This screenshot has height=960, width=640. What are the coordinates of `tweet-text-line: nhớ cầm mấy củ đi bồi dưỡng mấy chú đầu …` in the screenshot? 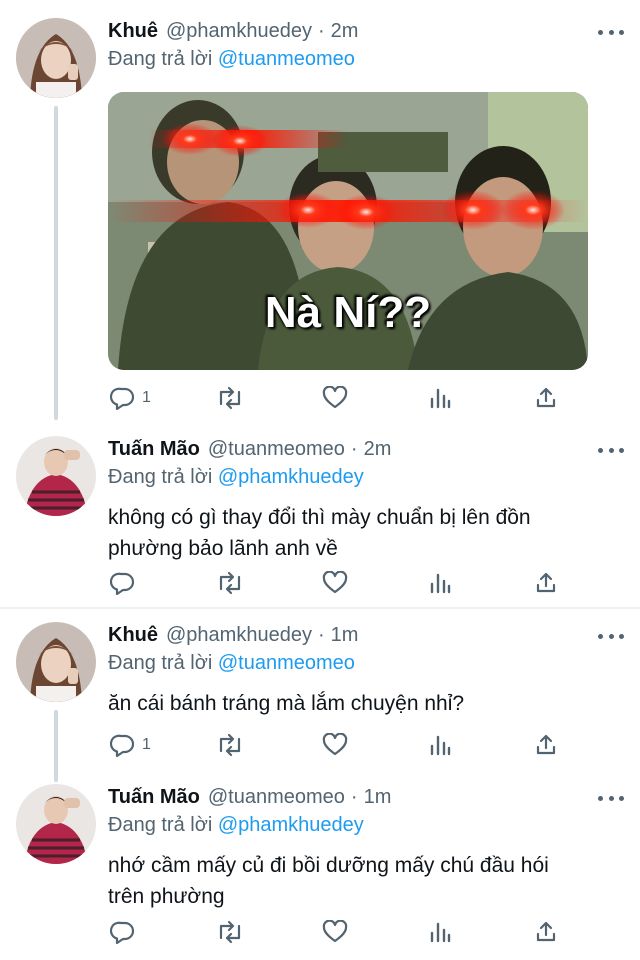 It's located at (328, 865).